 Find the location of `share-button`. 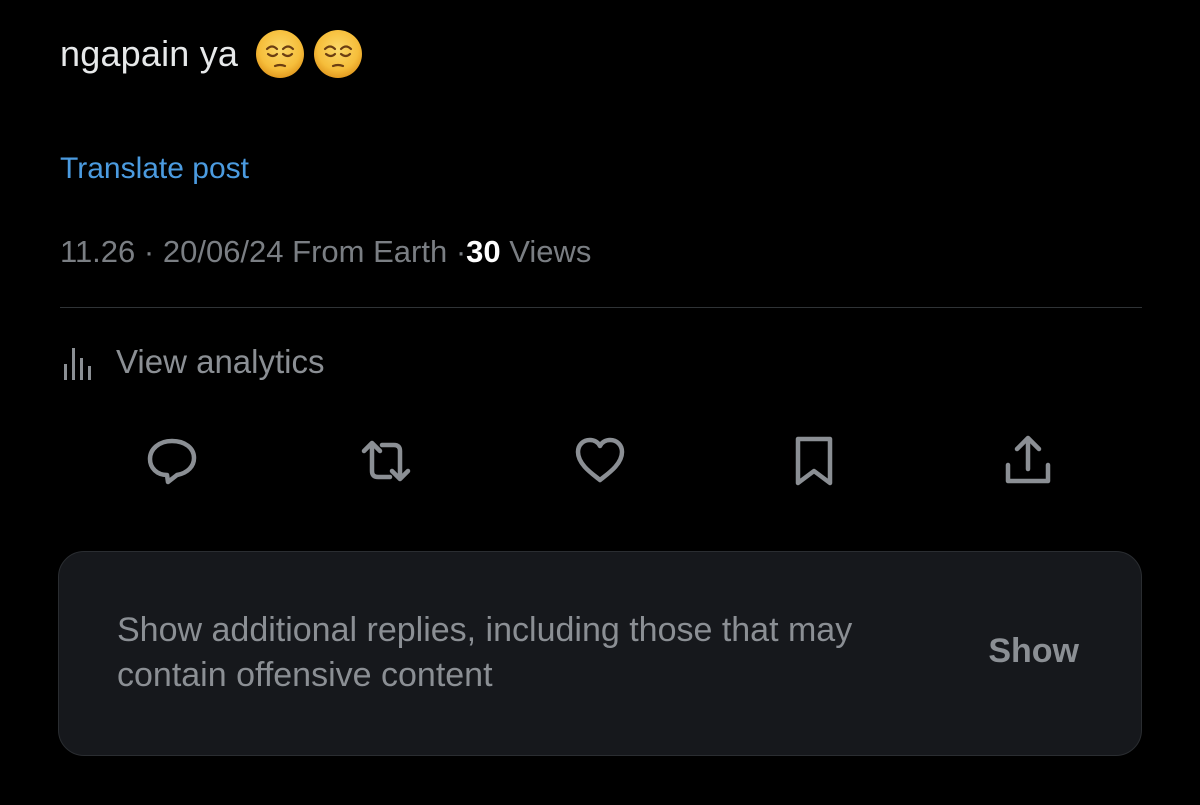

share-button is located at coordinates (1028, 461).